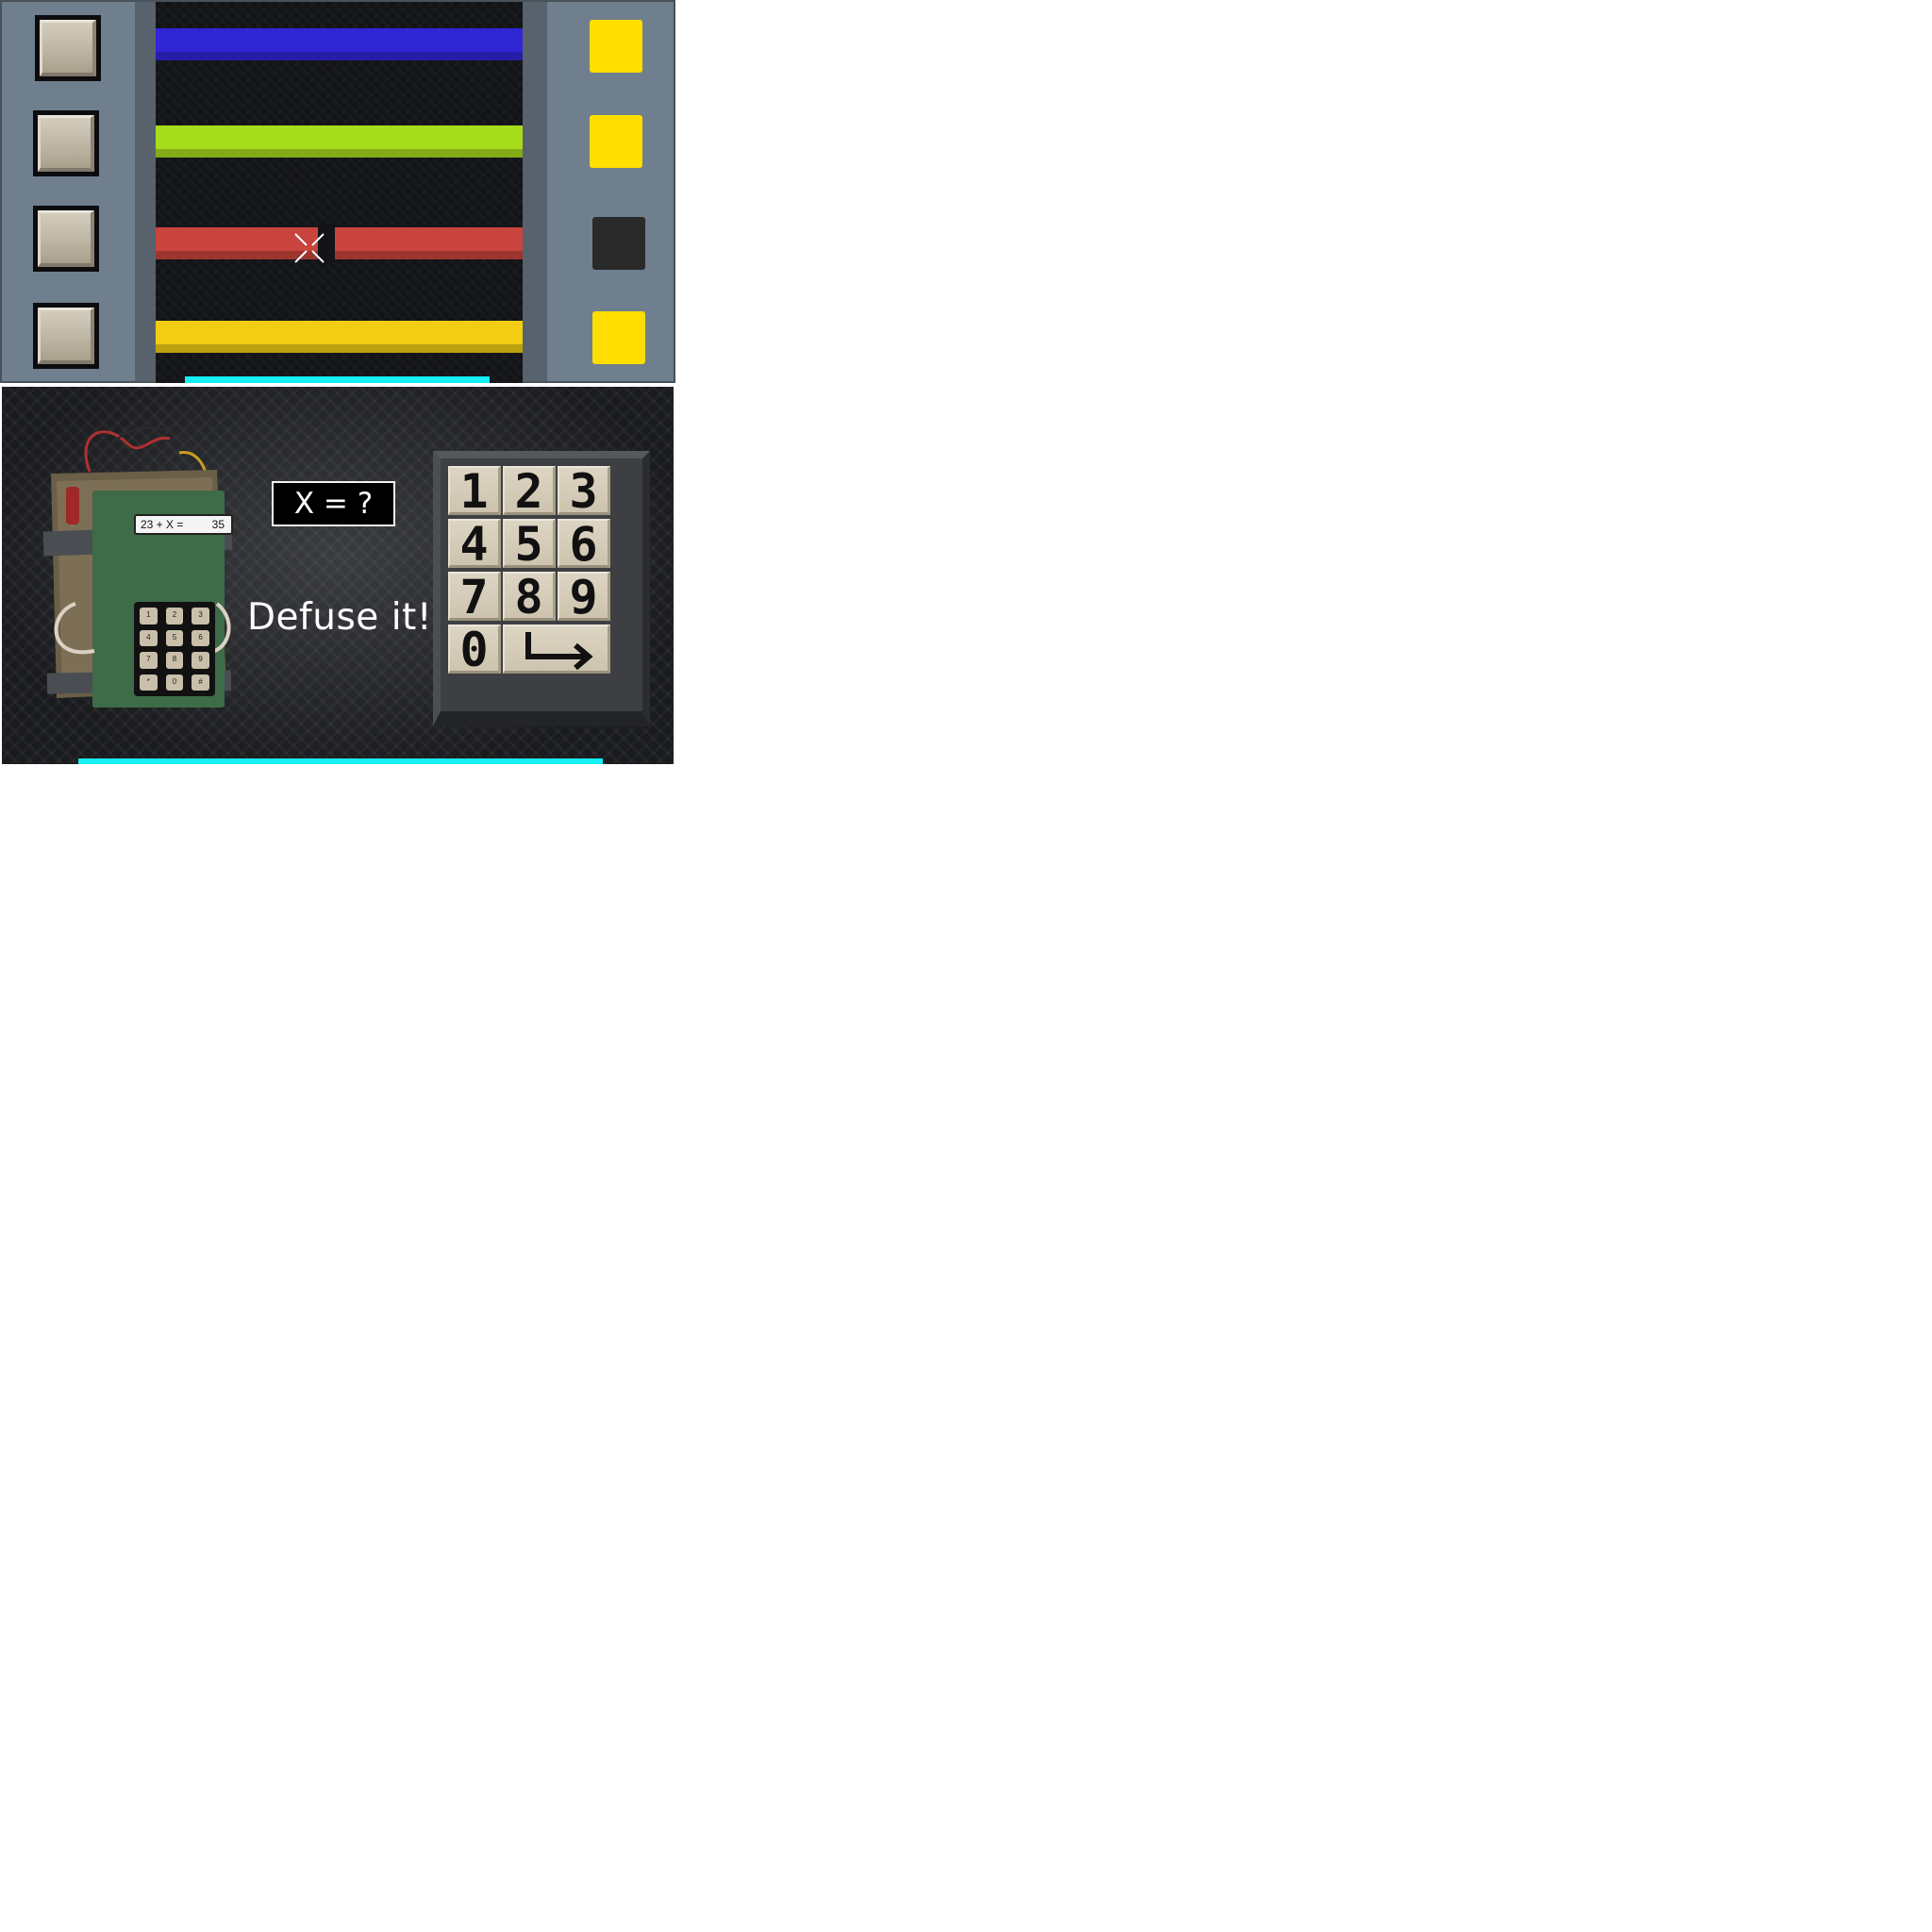 This screenshot has width=1932, height=1932. What do you see at coordinates (149, 682) in the screenshot?
I see `mini-key: *` at bounding box center [149, 682].